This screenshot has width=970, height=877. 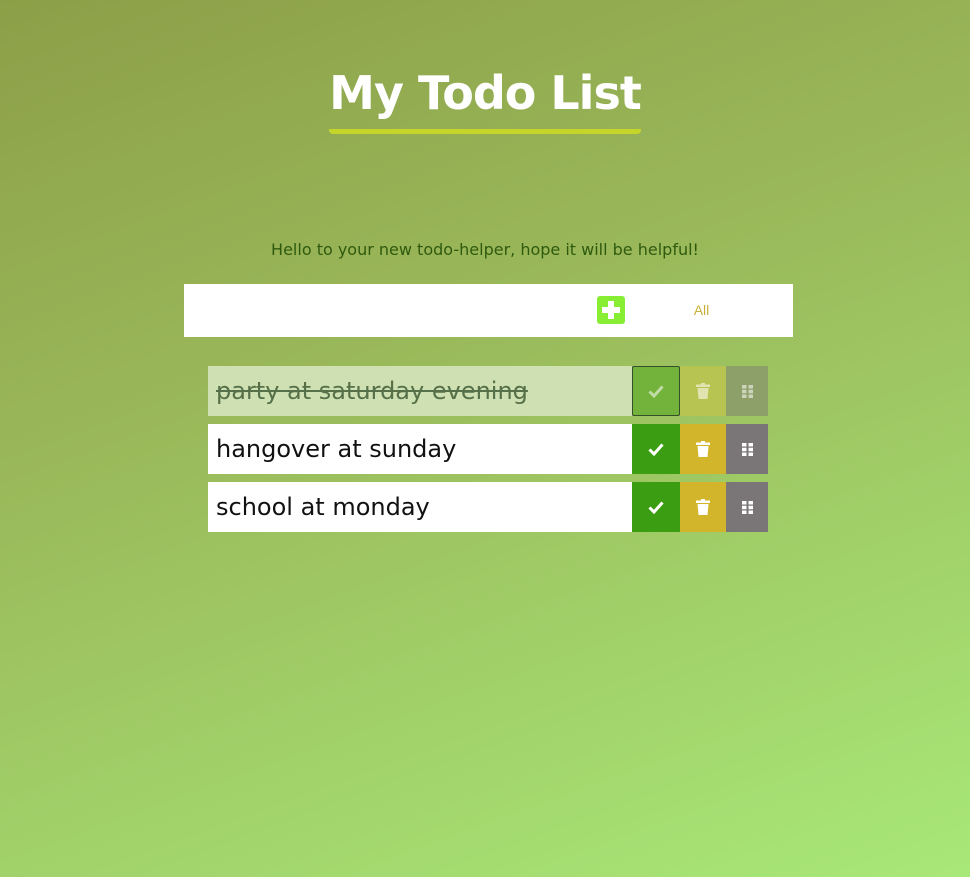 What do you see at coordinates (420, 449) in the screenshot?
I see `todo-text: hangover at sunday` at bounding box center [420, 449].